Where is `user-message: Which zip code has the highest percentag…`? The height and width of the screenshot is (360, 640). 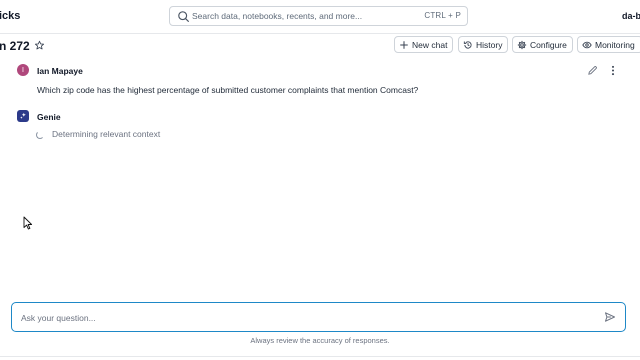 user-message: Which zip code has the highest percentag… is located at coordinates (228, 90).